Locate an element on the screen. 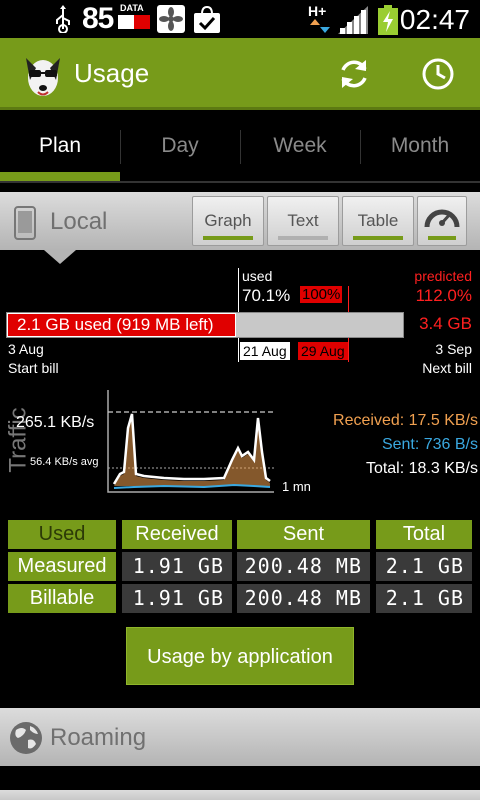 The image size is (480, 800). signal-strength-icon is located at coordinates (353, 20).